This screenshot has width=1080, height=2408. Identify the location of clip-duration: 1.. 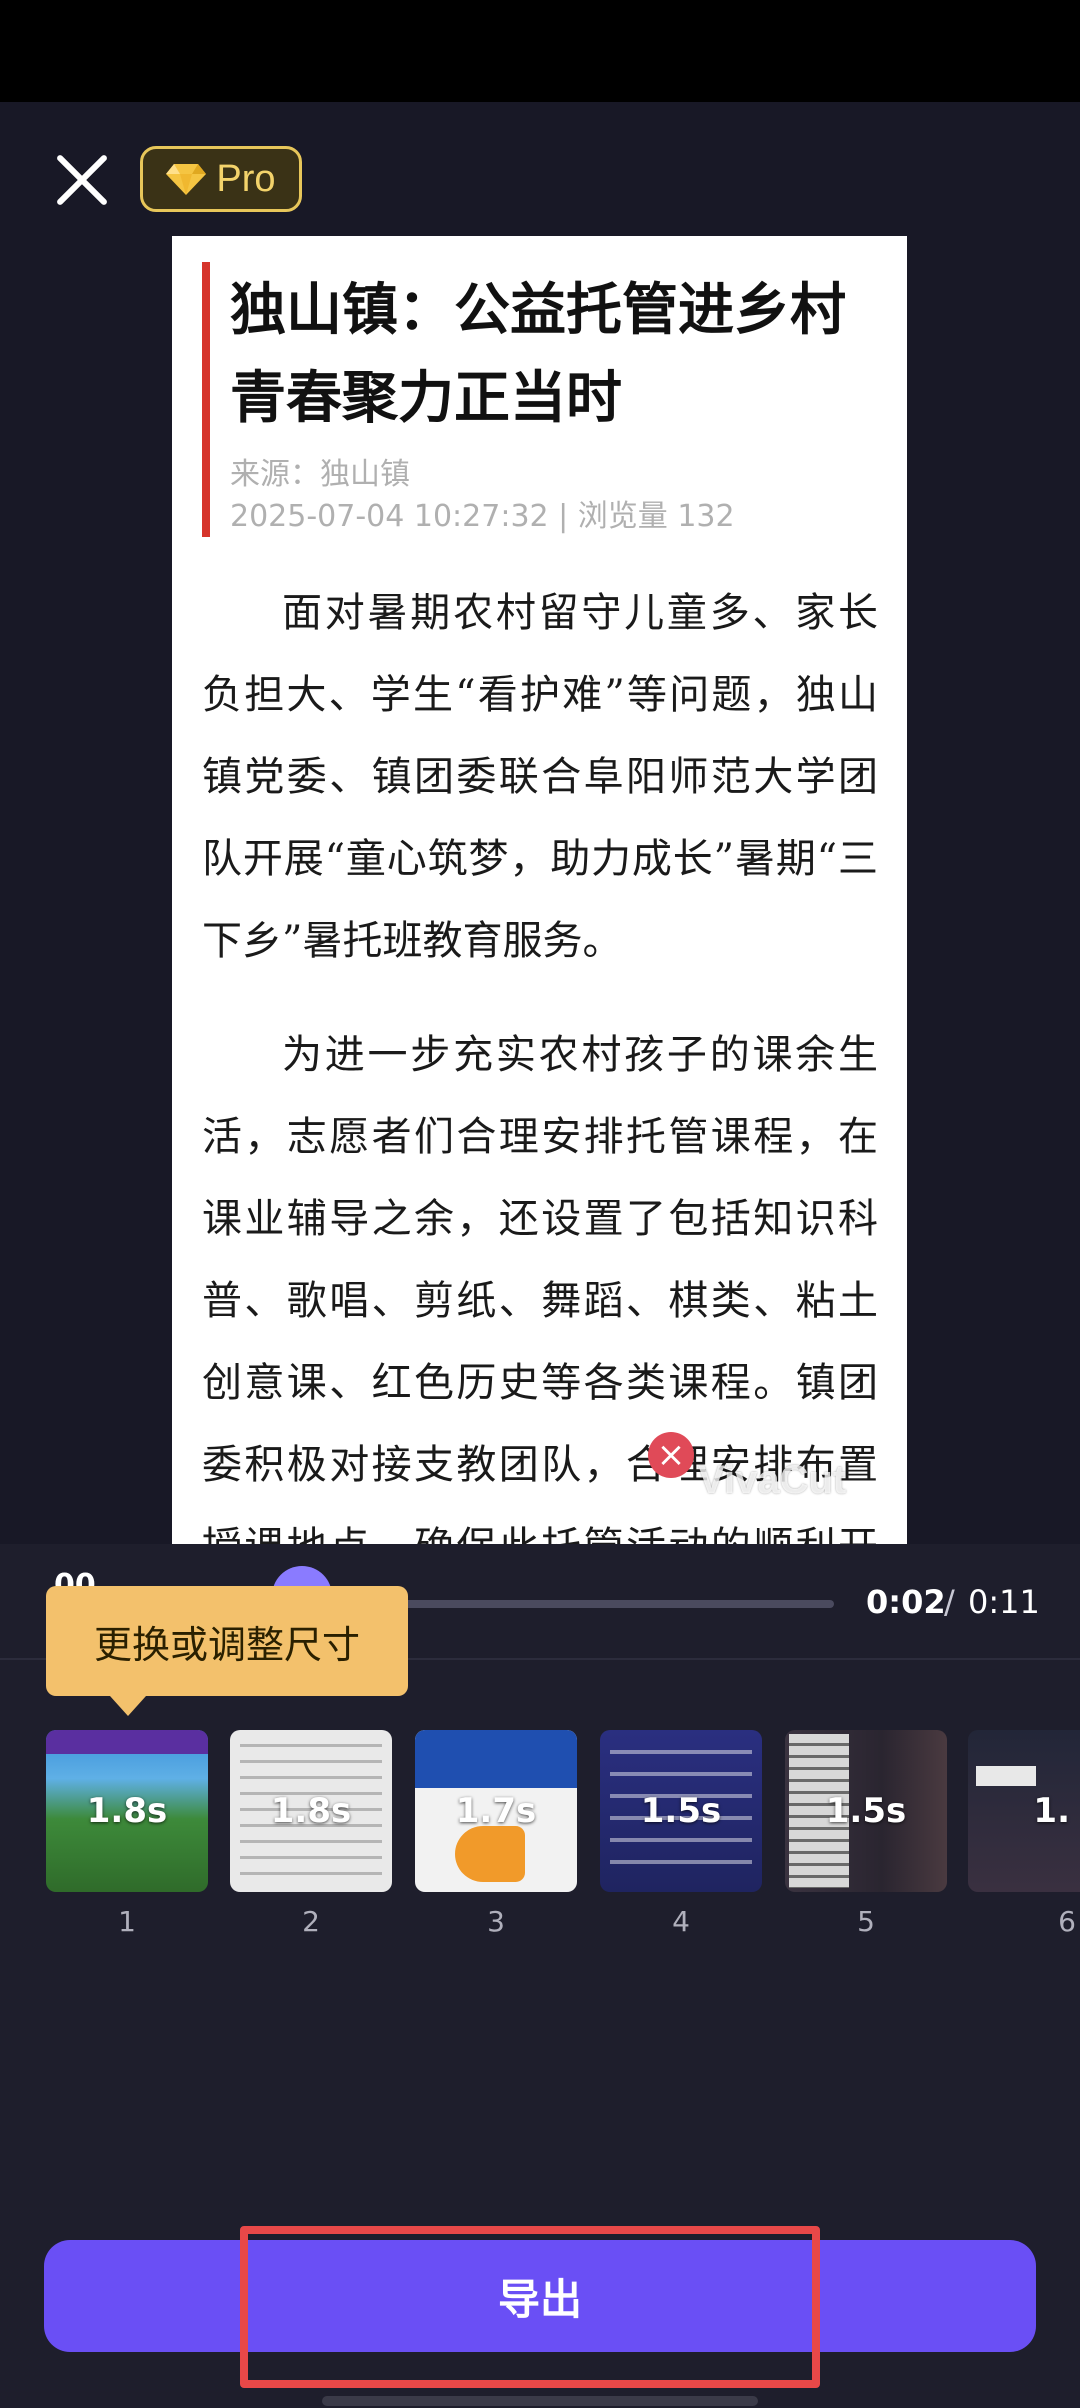
(1051, 1811).